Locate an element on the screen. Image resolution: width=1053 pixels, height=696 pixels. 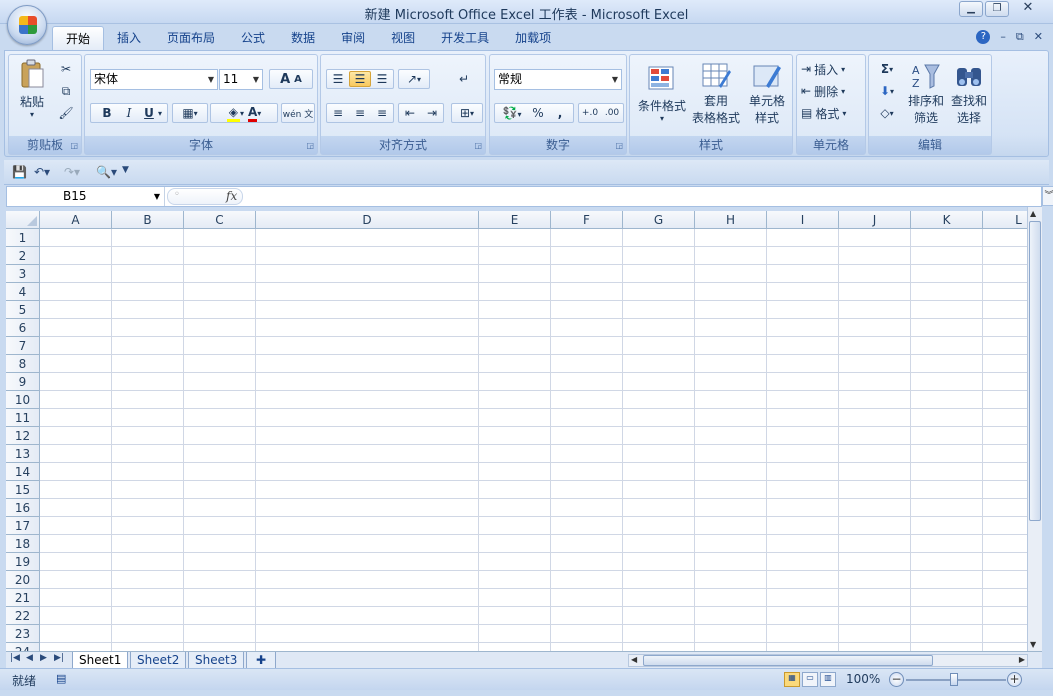
decrease-decimal-icon: .00 is located at coordinates (612, 113).